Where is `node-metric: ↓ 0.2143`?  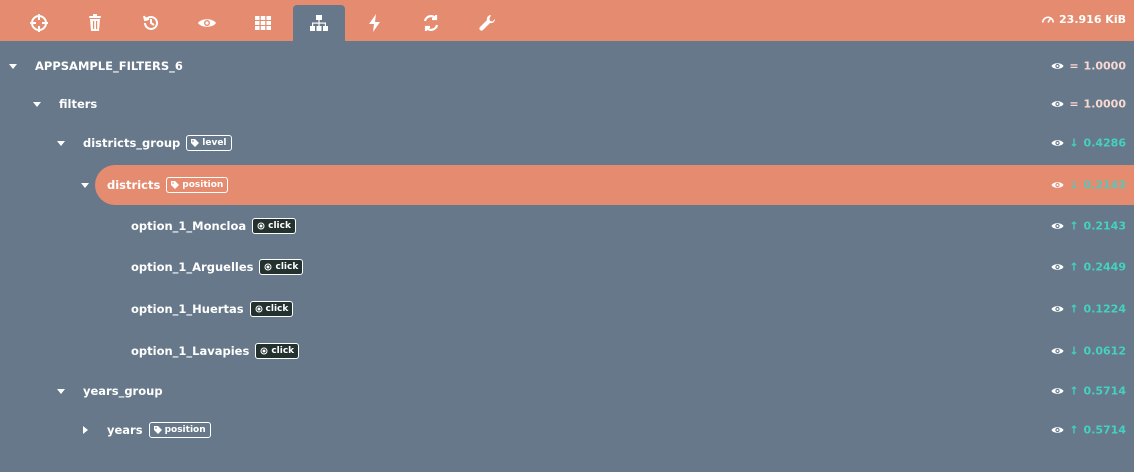 node-metric: ↓ 0.2143 is located at coordinates (1088, 185).